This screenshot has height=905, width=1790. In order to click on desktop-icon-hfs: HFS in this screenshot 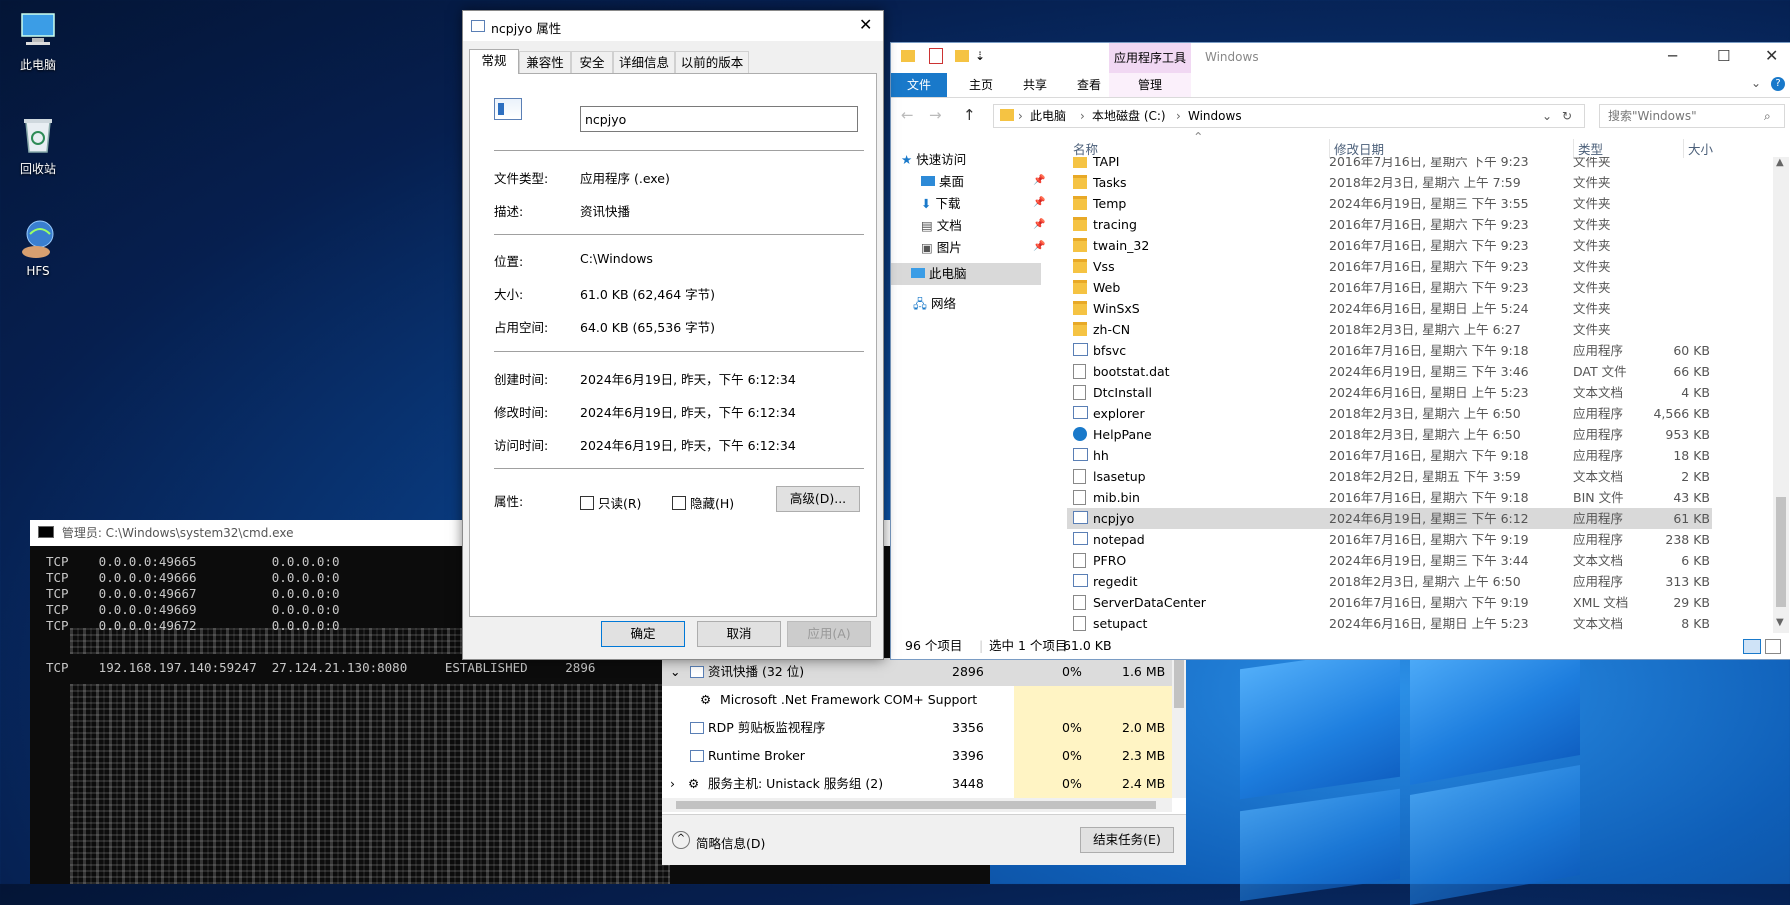, I will do `click(38, 247)`.